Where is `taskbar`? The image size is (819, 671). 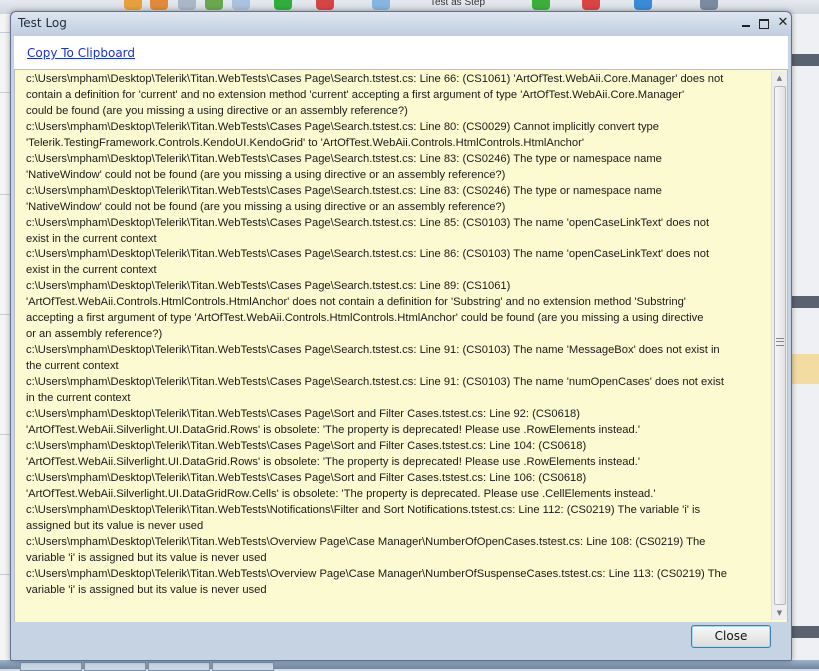 taskbar is located at coordinates (409, 665).